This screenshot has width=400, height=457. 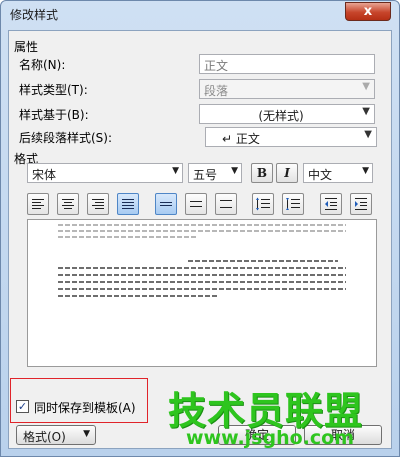 I want to click on justify-icon, so click(x=128, y=204).